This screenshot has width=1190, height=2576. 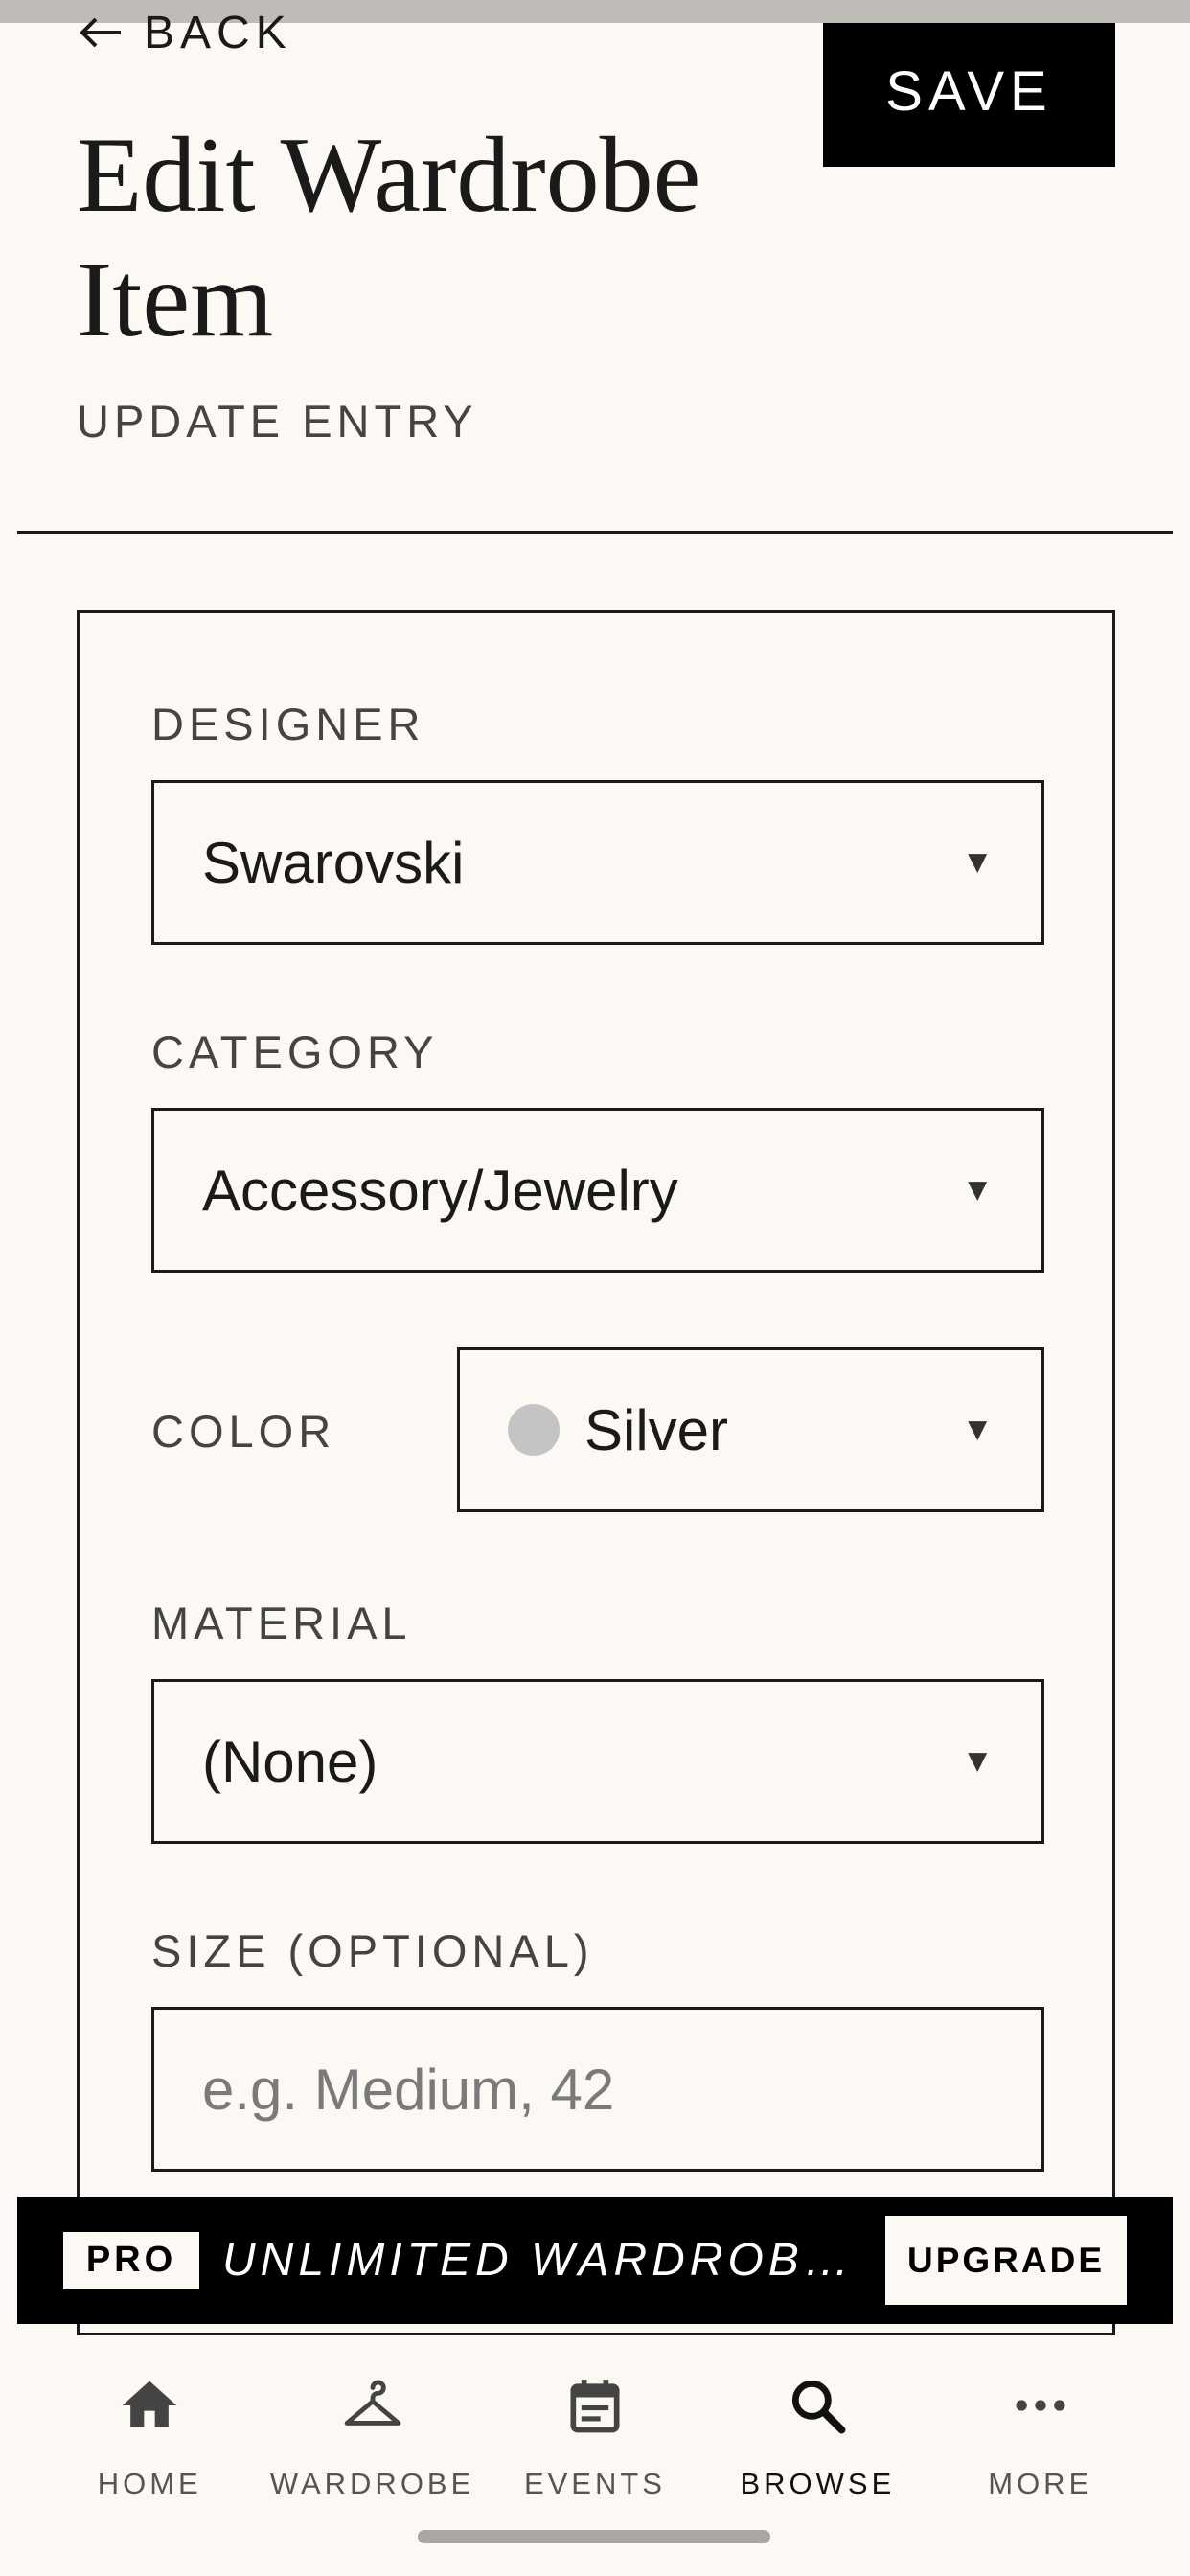 I want to click on category-value: Accessory/Jewelry, so click(x=440, y=1190).